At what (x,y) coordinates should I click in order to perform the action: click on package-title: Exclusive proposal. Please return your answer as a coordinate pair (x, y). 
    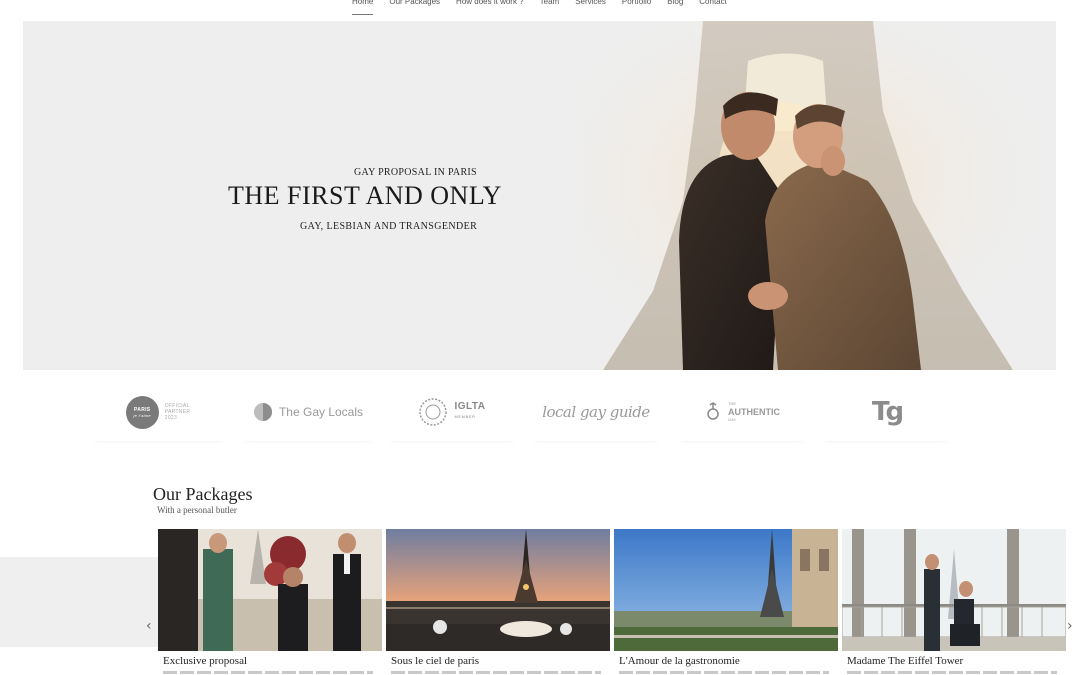
    Looking at the image, I should click on (205, 661).